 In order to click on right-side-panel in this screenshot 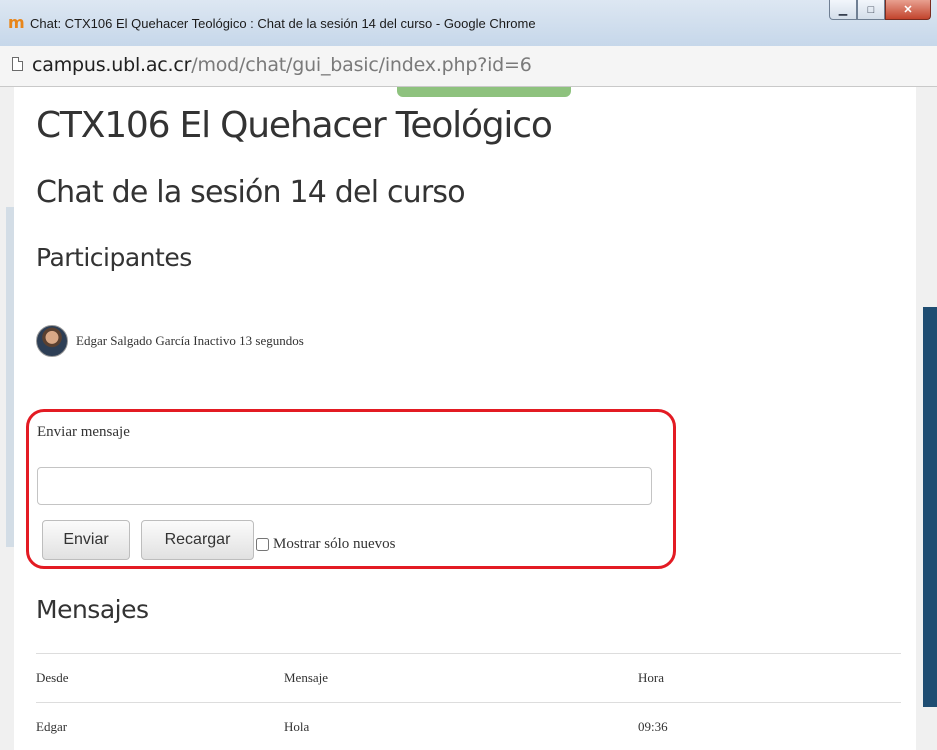, I will do `click(930, 507)`.